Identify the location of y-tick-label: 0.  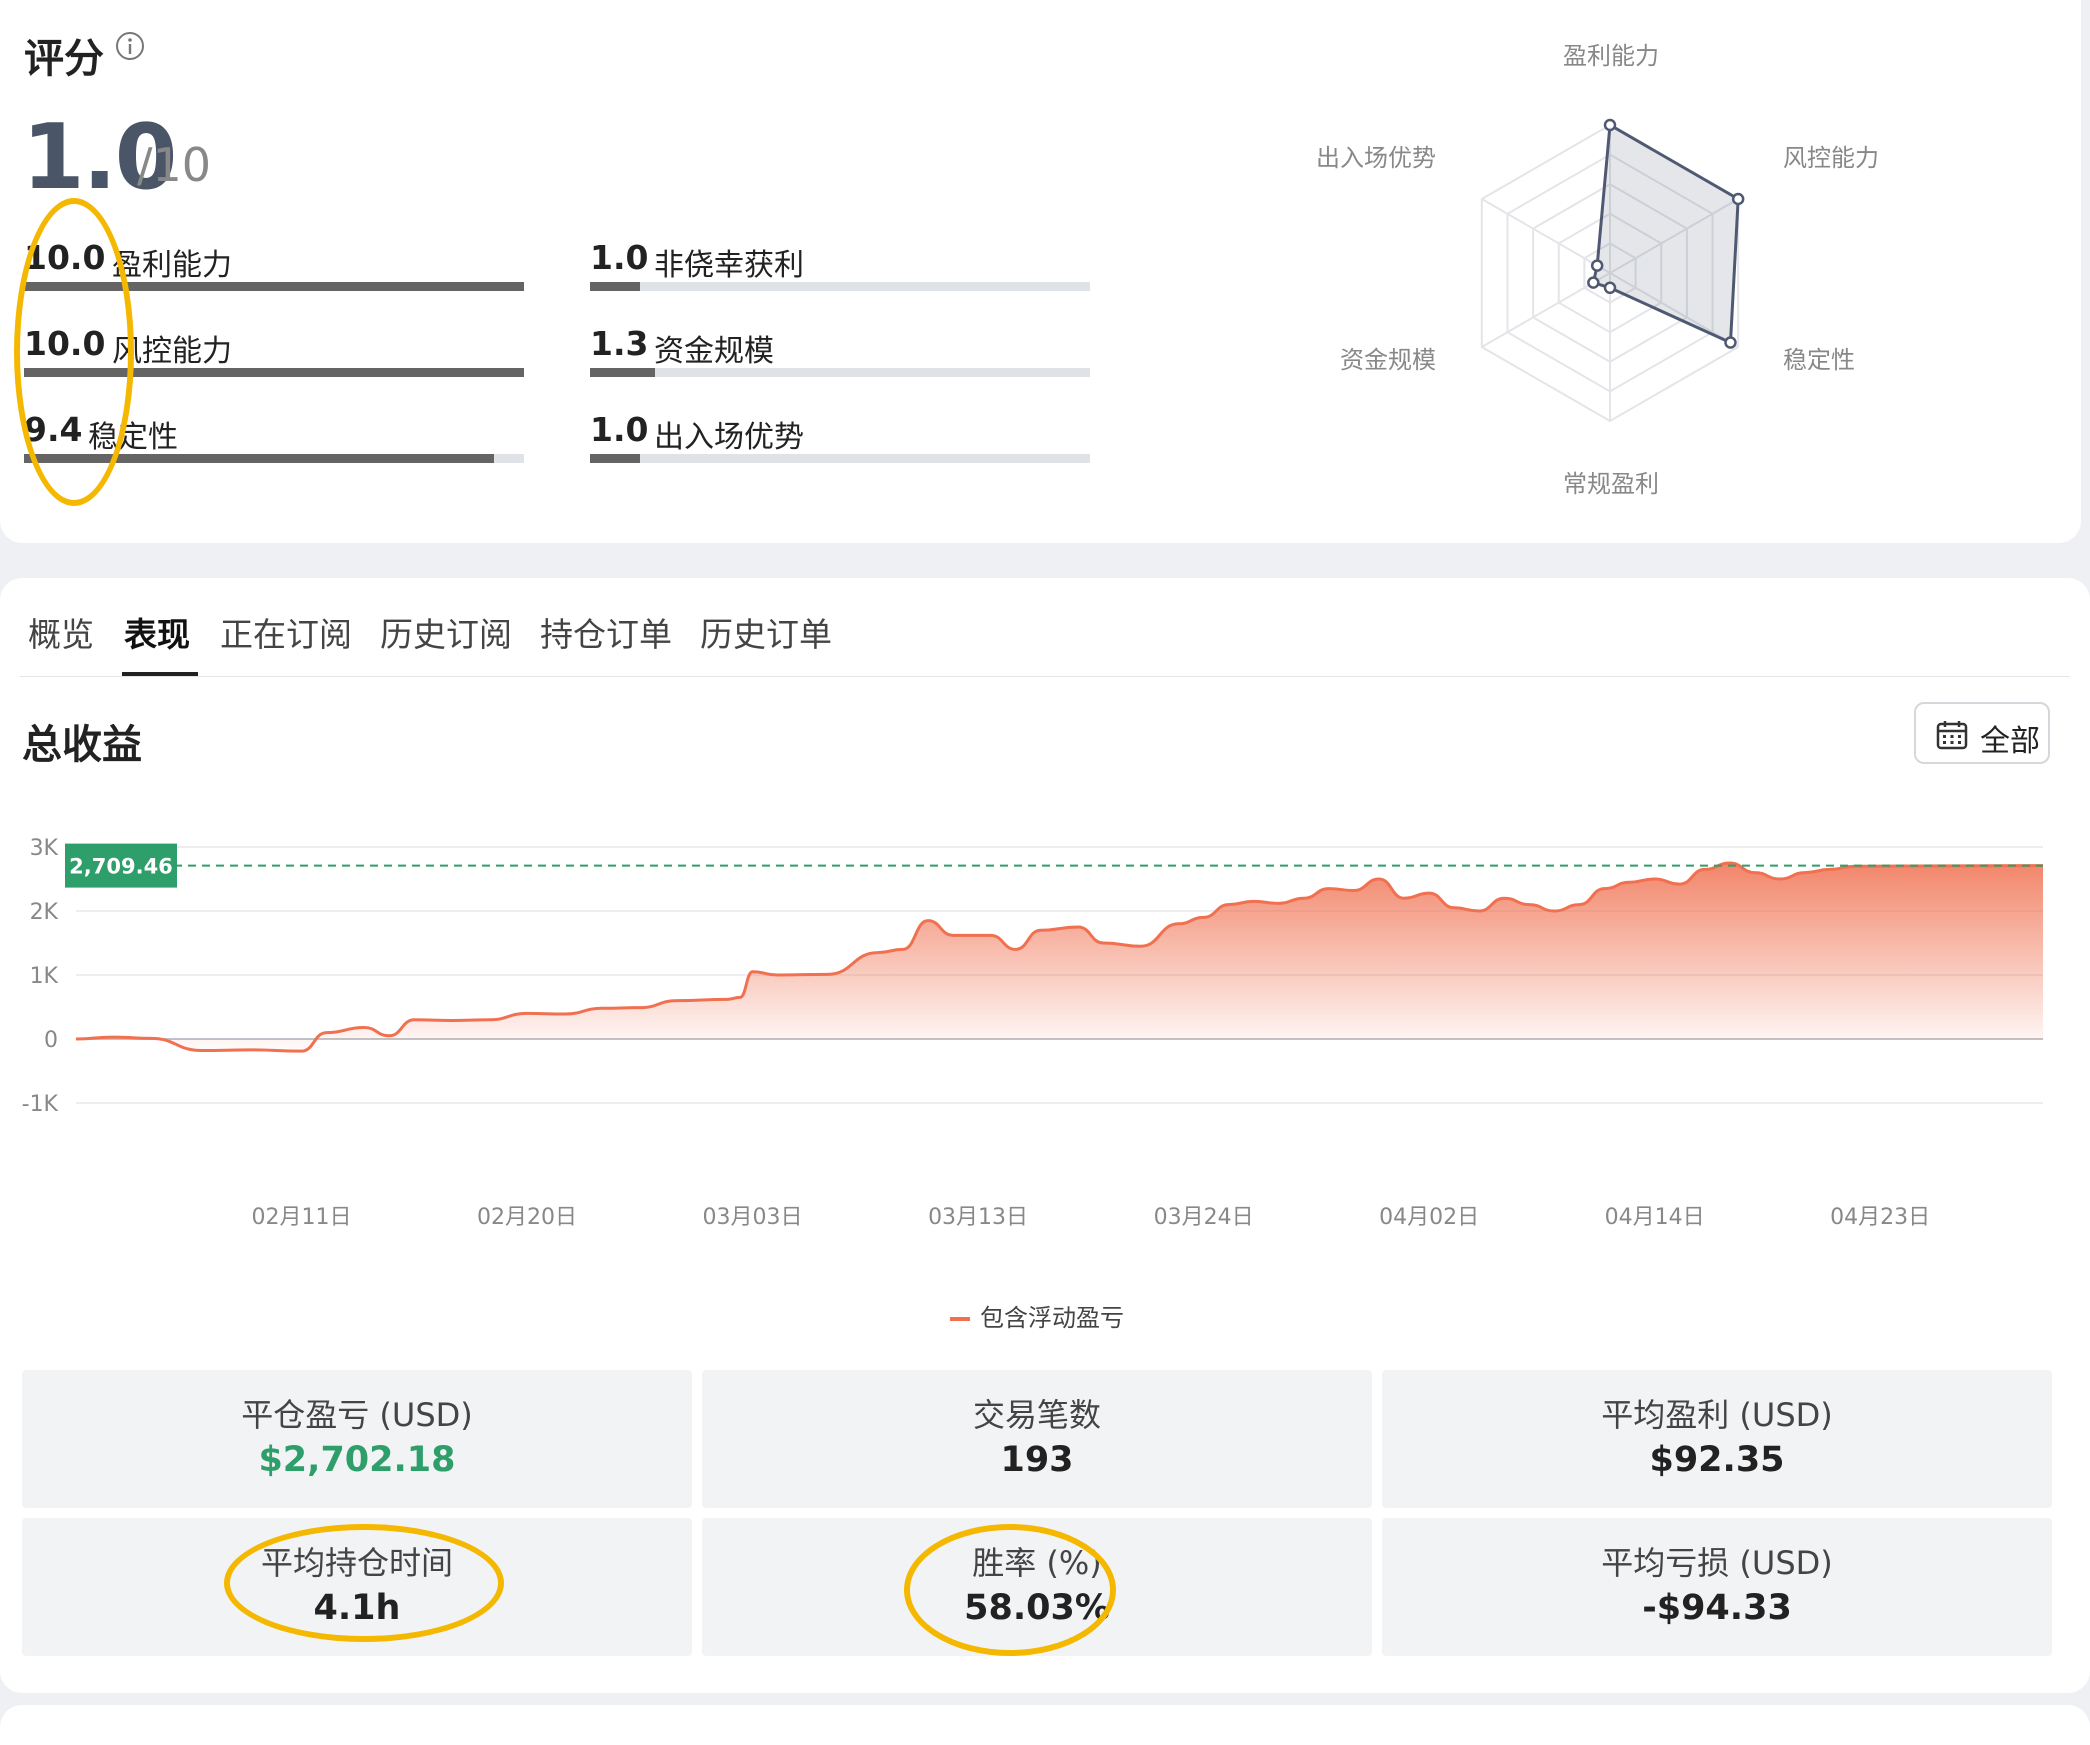
(51, 1040).